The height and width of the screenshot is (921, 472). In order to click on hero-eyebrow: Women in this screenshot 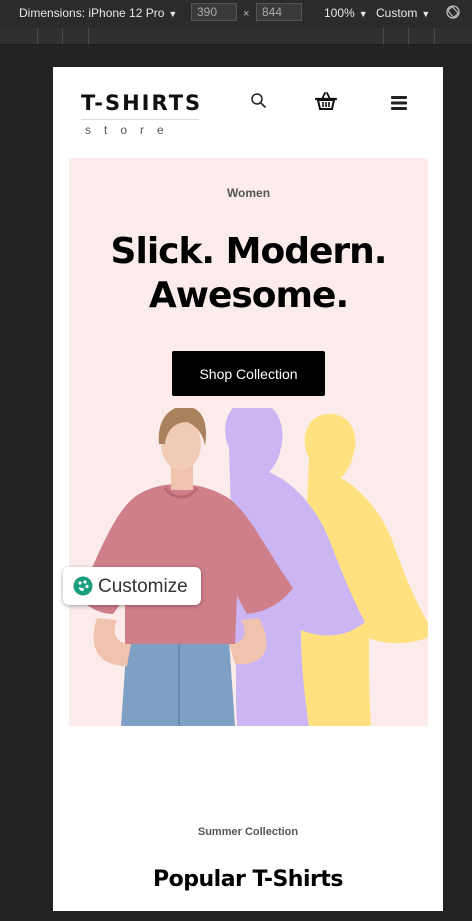, I will do `click(248, 193)`.